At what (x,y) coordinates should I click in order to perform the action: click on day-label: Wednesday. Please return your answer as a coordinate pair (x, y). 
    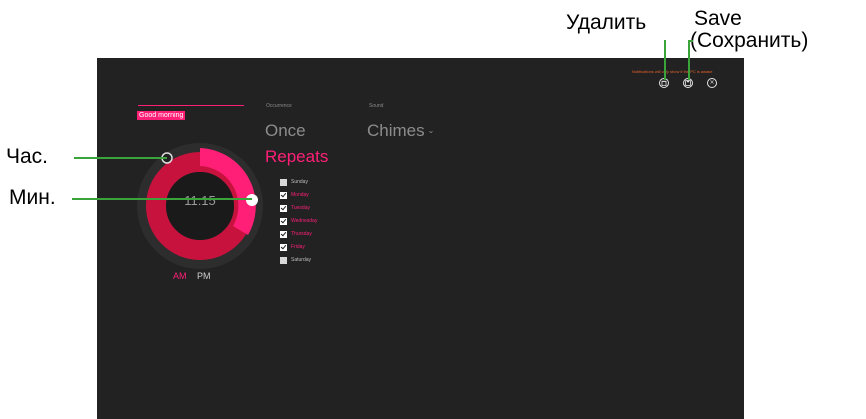
    Looking at the image, I should click on (304, 221).